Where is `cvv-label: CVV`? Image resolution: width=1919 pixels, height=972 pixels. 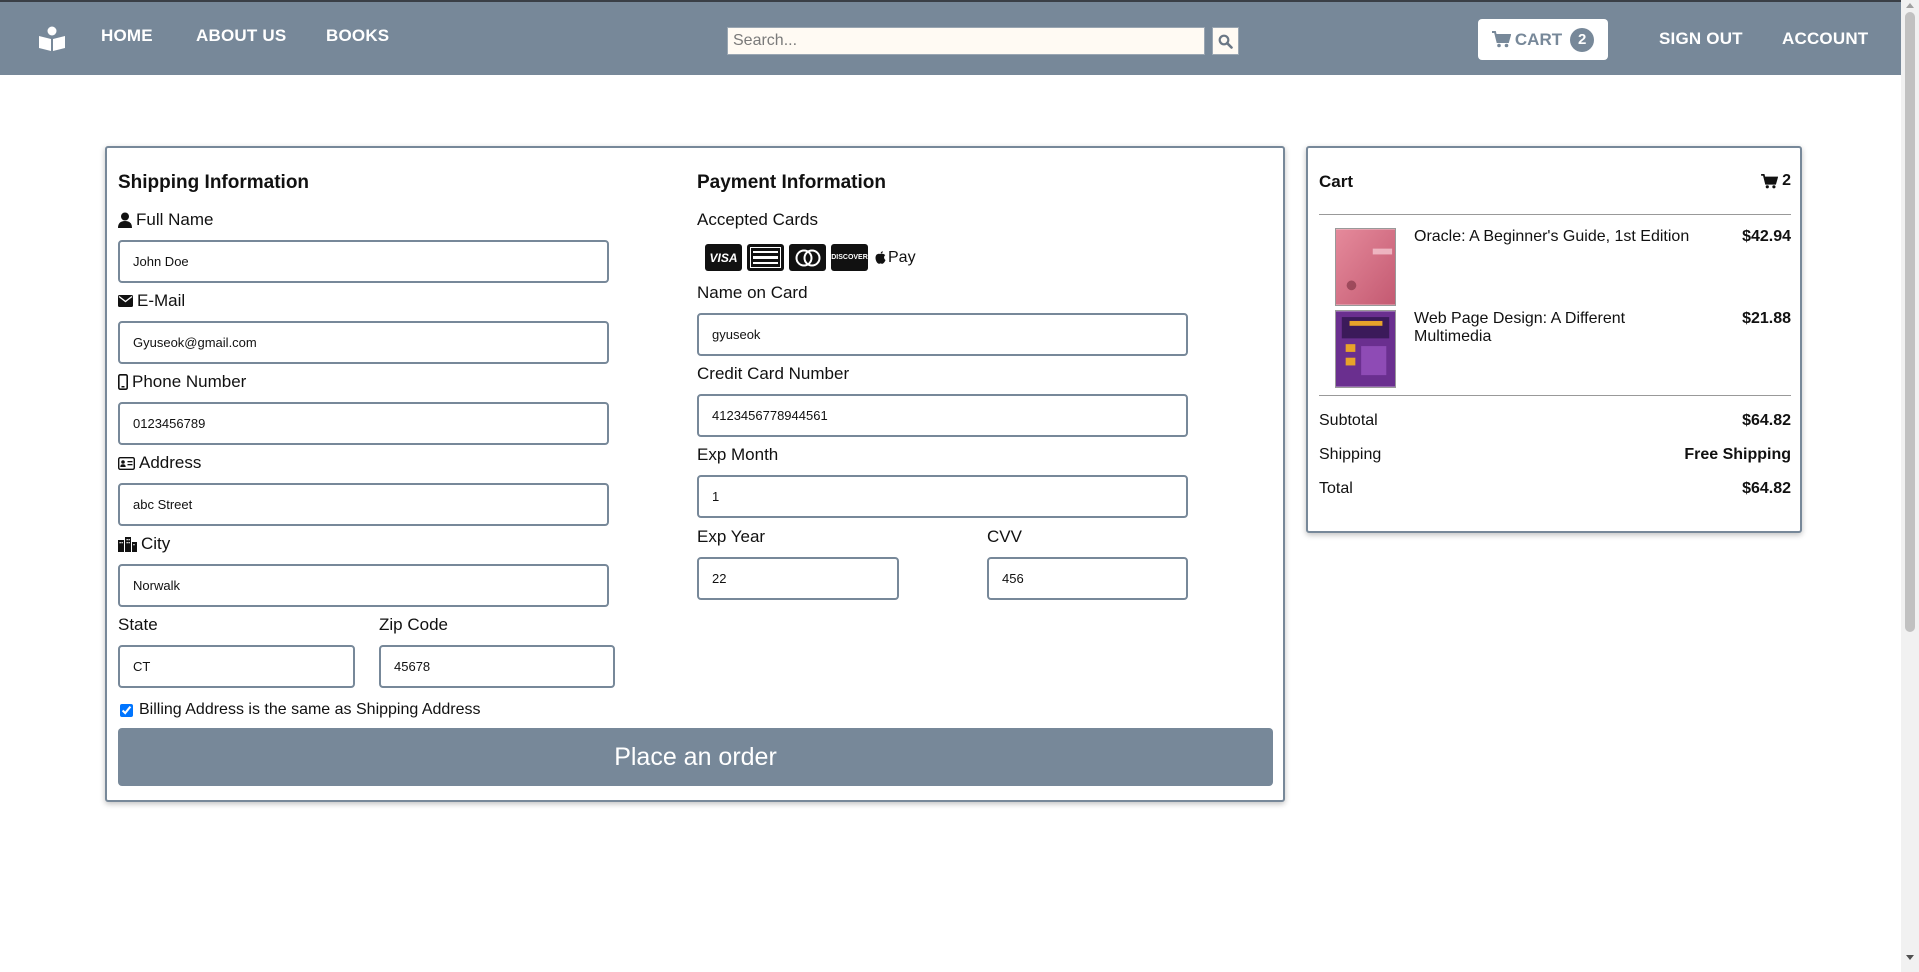 cvv-label: CVV is located at coordinates (1004, 536).